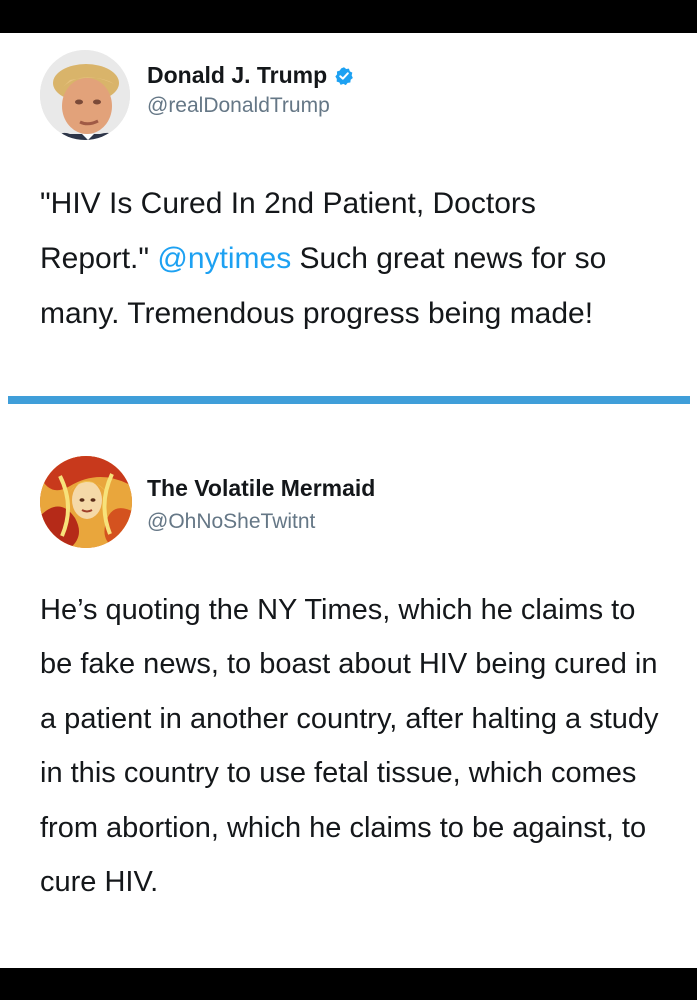  What do you see at coordinates (238, 106) in the screenshot?
I see `handle: @realDonaldTrump` at bounding box center [238, 106].